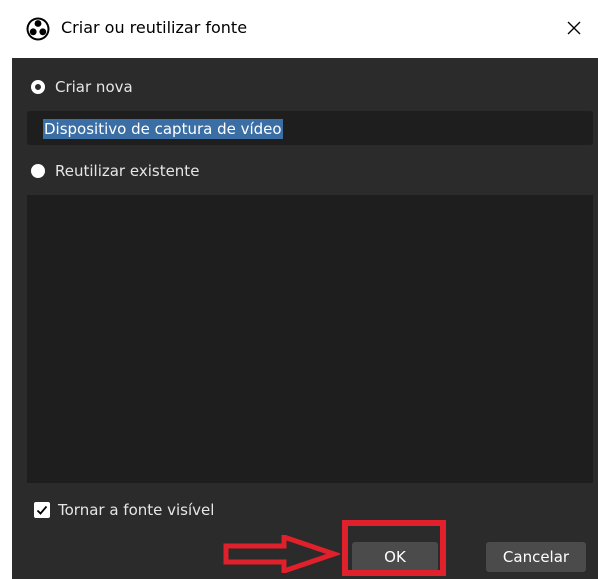 The image size is (598, 579). What do you see at coordinates (154, 27) in the screenshot?
I see `window-title: Criar ou reutilizar fonte` at bounding box center [154, 27].